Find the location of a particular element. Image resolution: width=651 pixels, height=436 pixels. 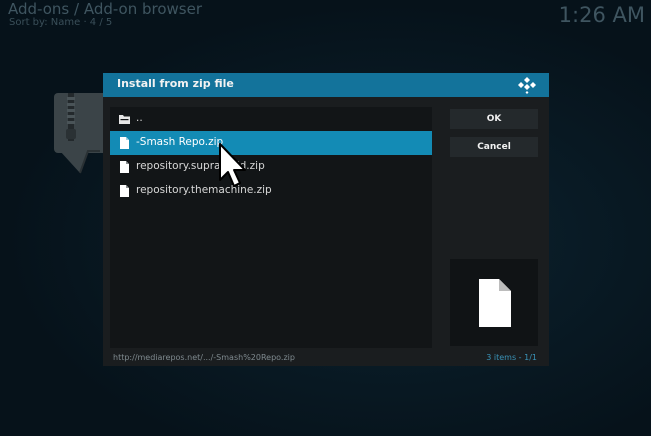

clock: 1:26 AM is located at coordinates (601, 15).